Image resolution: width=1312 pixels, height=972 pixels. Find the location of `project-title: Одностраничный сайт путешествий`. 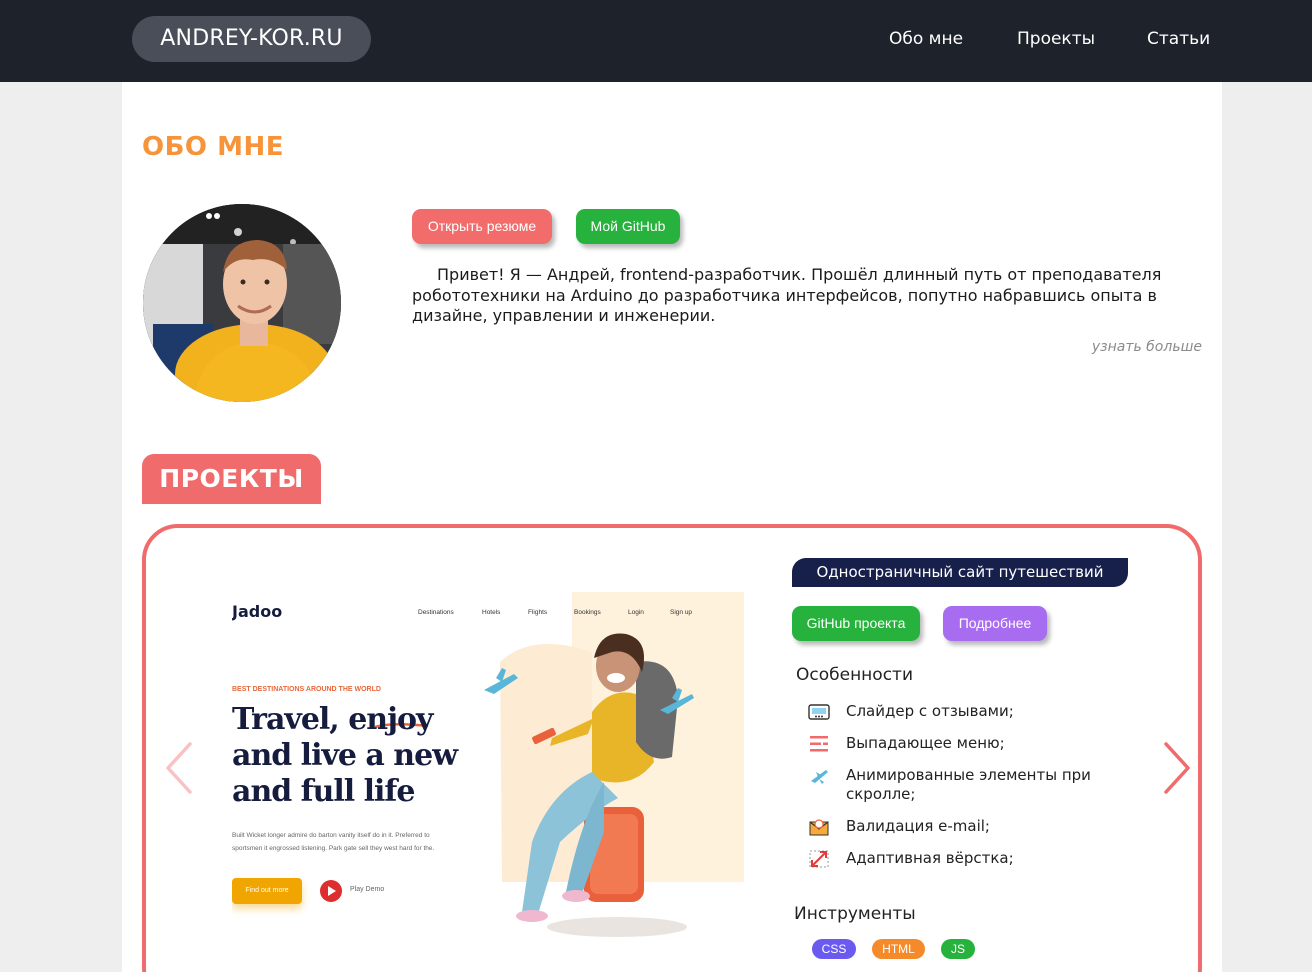

project-title: Одностраничный сайт путешествий is located at coordinates (960, 572).